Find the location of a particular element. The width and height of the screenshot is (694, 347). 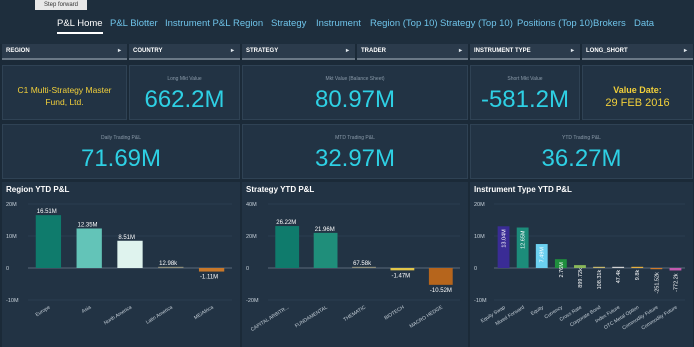

filter-instrument-type: INSTRUMENT TYPE ▸ is located at coordinates (525, 52).